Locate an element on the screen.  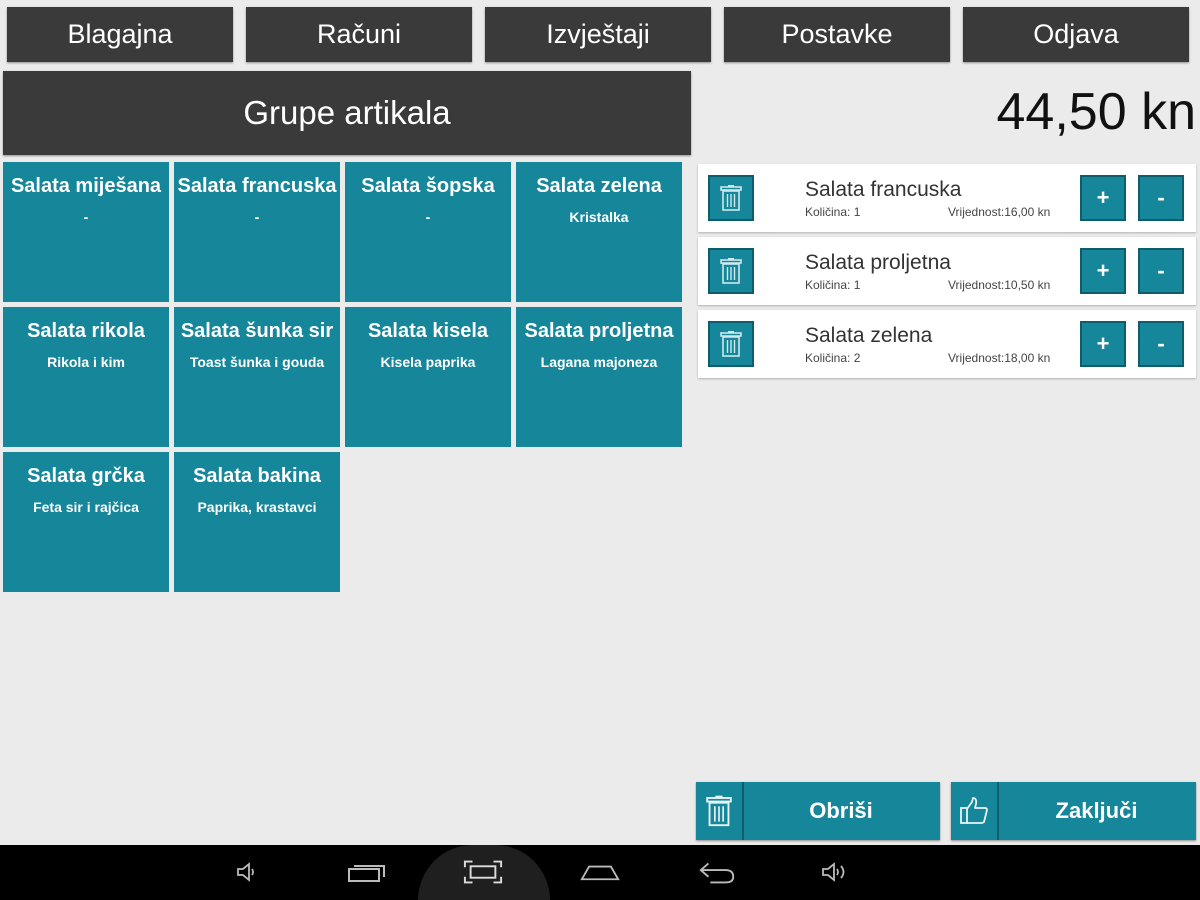
order-item-name: Salata proljetna is located at coordinates (878, 262).